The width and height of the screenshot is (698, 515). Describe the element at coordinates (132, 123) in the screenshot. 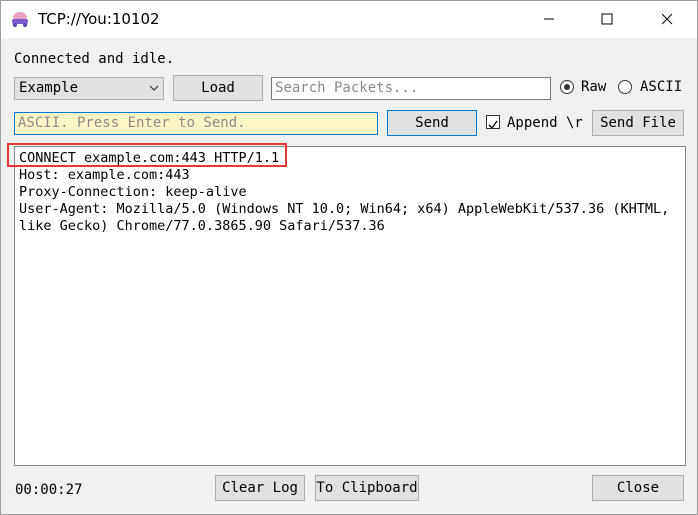

I see `send-input-placeholder: ASCII. Press Enter to Send.` at that location.